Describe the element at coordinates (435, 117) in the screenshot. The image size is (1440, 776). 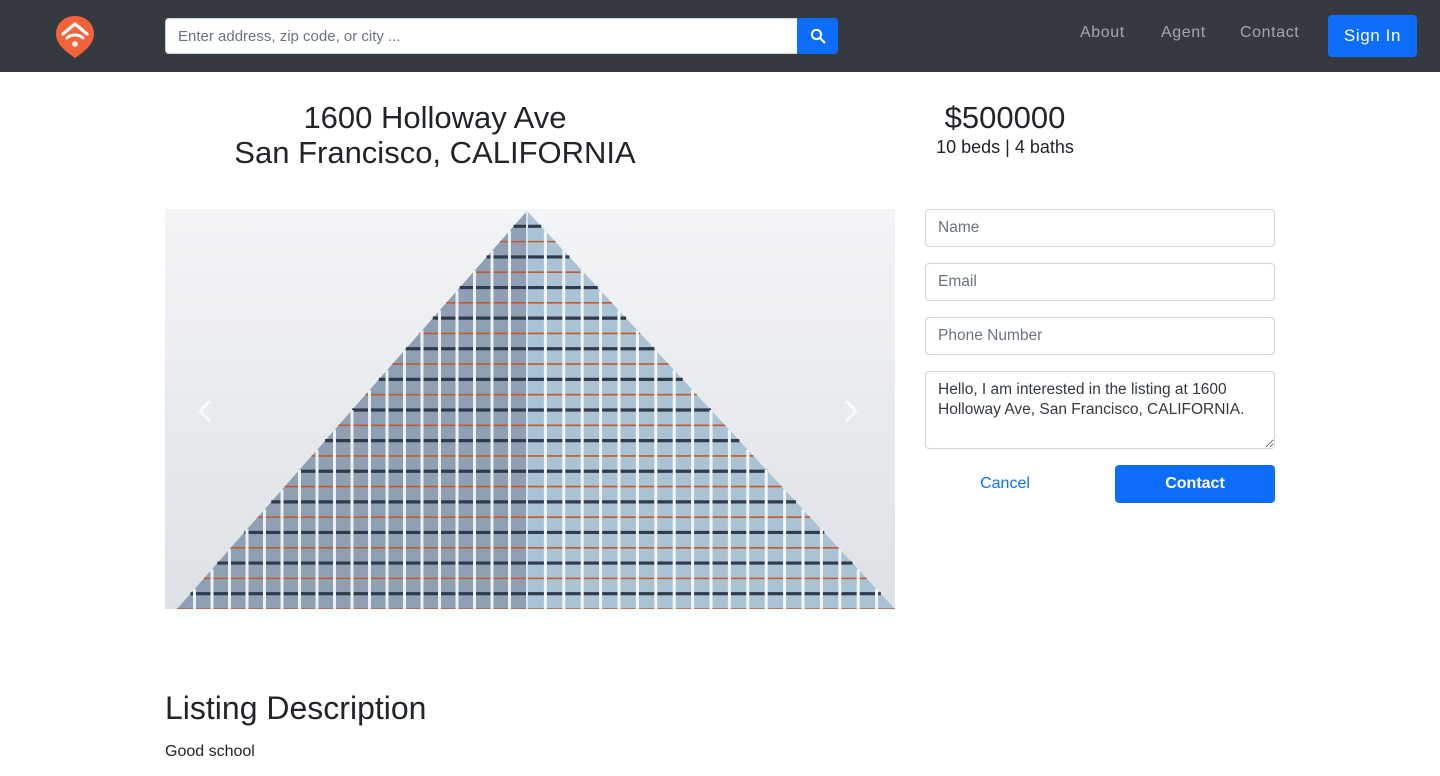
I see `address-line-street: 1600 Holloway Ave` at that location.